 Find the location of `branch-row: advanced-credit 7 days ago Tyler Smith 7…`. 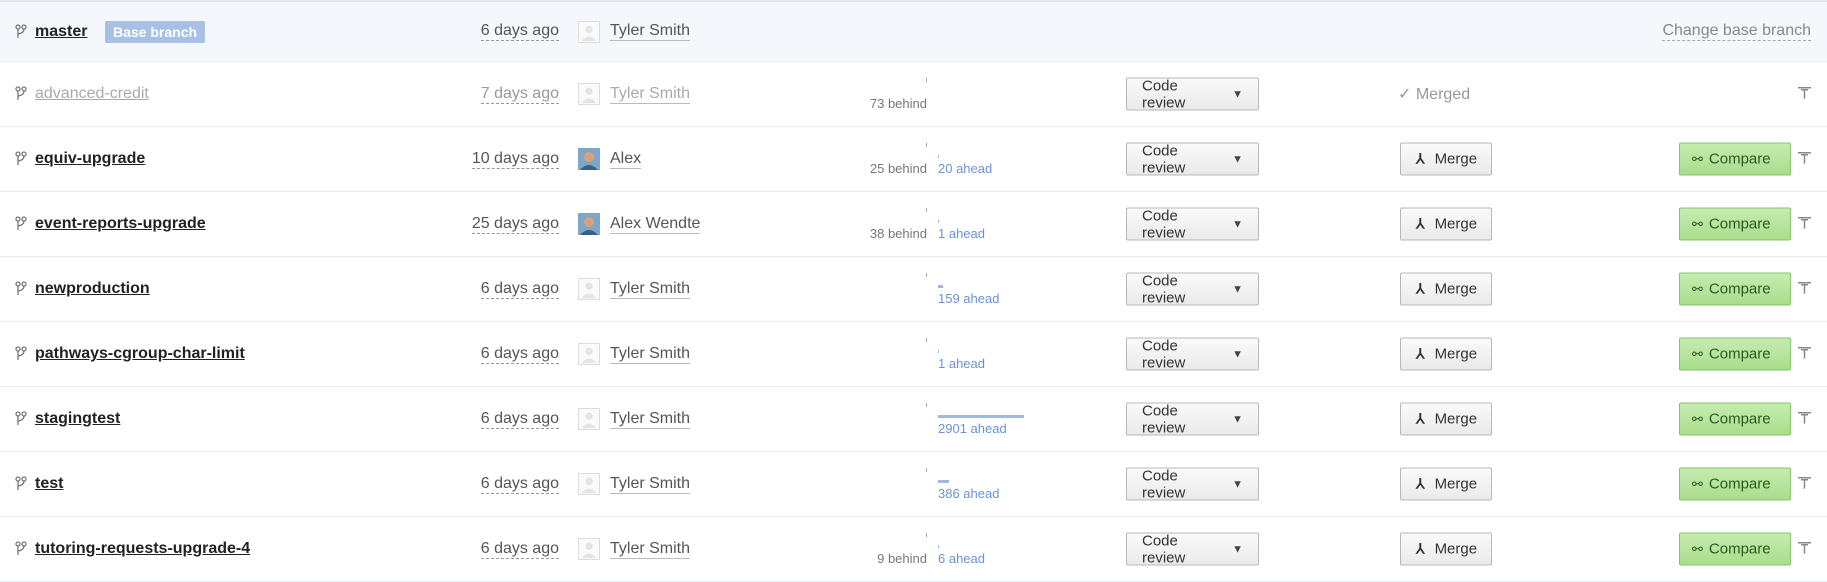

branch-row: advanced-credit 7 days ago Tyler Smith 7… is located at coordinates (913, 94).